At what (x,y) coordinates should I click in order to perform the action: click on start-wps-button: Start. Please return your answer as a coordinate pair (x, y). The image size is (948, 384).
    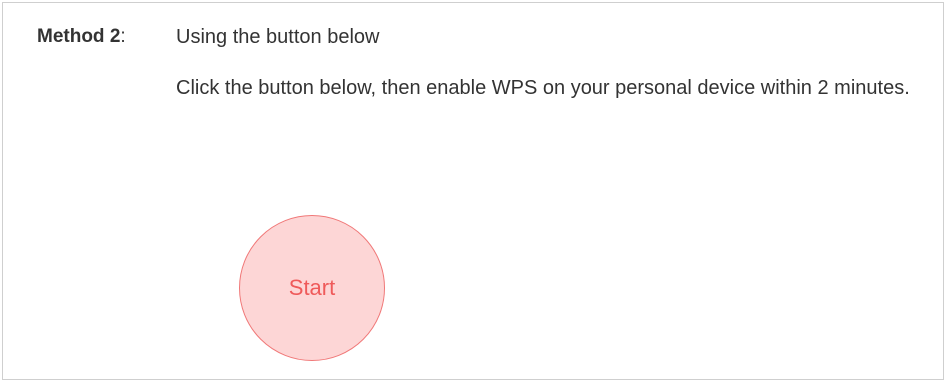
    Looking at the image, I should click on (312, 288).